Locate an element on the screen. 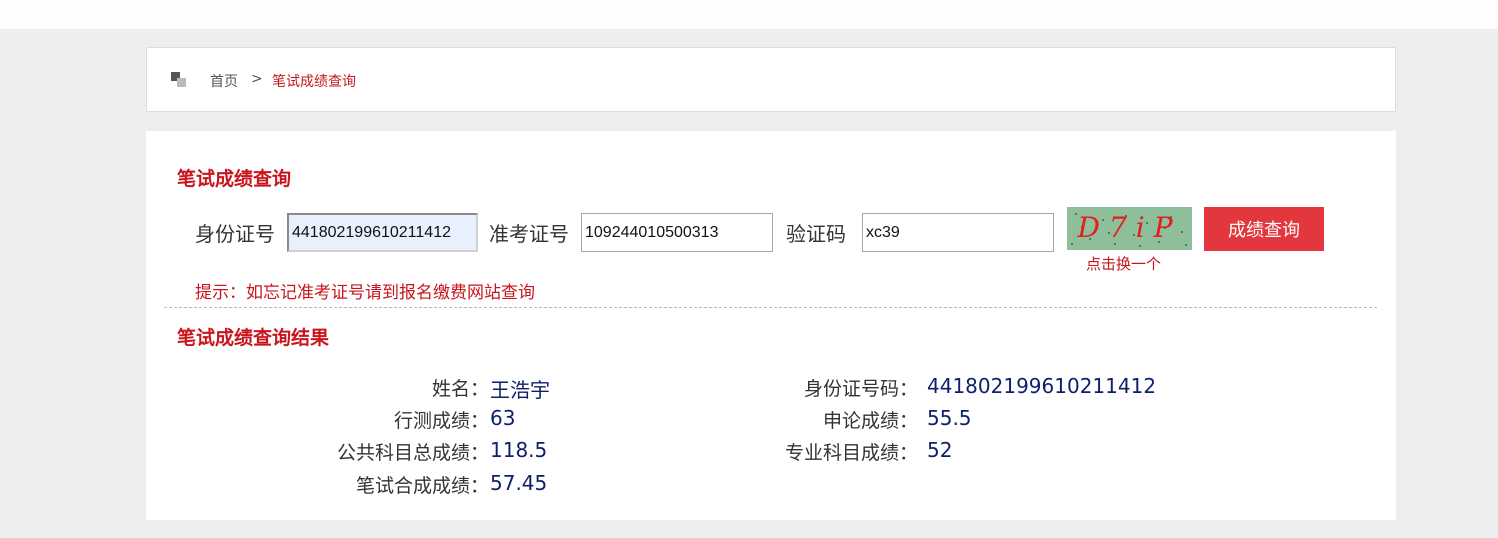 The height and width of the screenshot is (538, 1498). query-tip: 提示：如忘记准考证号请到报名缴费网站查询 is located at coordinates (365, 293).